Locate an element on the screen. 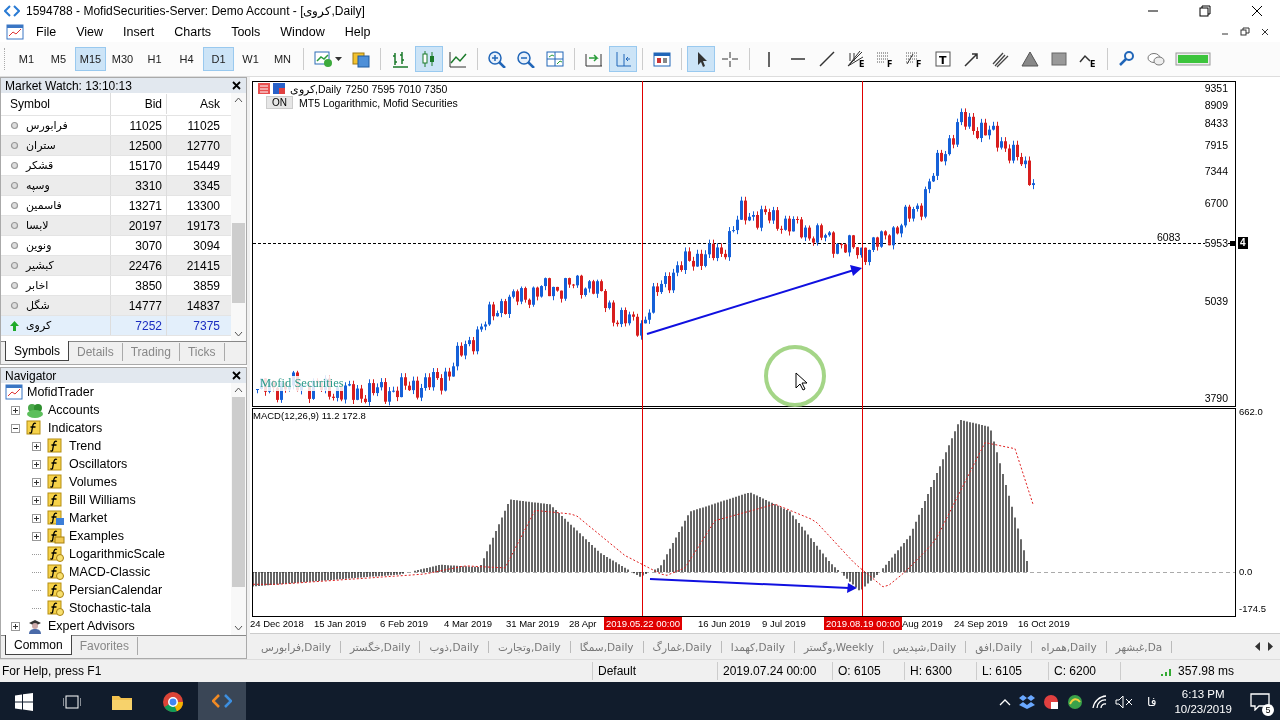 The image size is (1280, 720). tree-item: MACD-Classic is located at coordinates (110, 572).